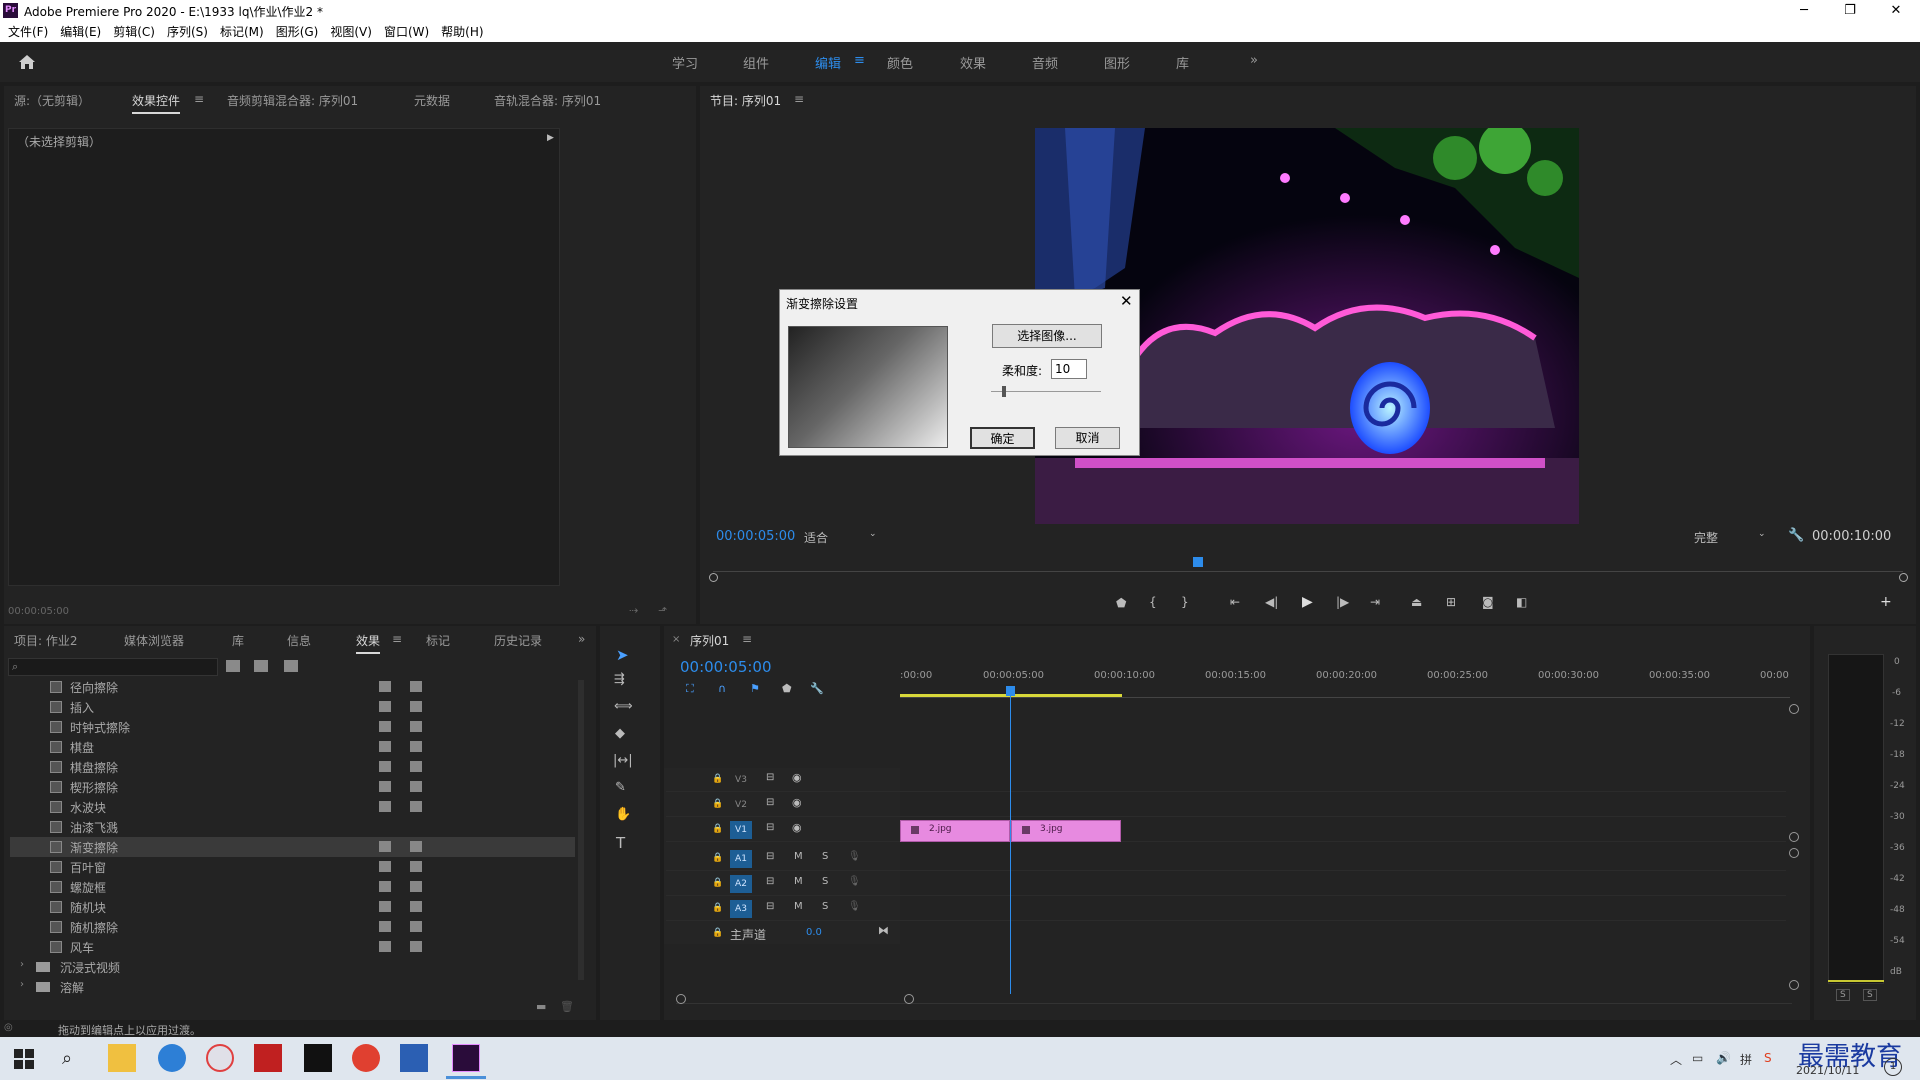  Describe the element at coordinates (242, 32) in the screenshot. I see `menu-marker: 标记(M)` at that location.